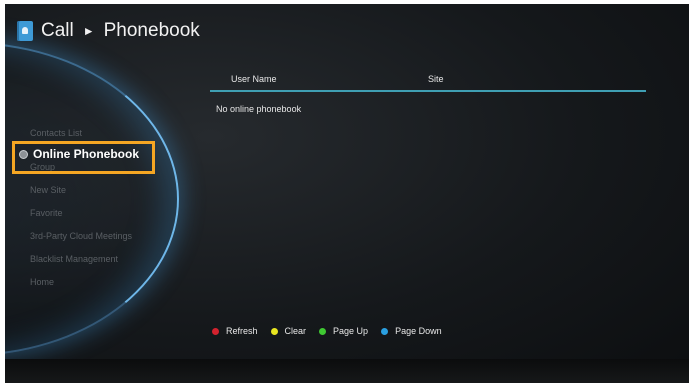 The image size is (694, 387). I want to click on blue-dot-icon, so click(385, 331).